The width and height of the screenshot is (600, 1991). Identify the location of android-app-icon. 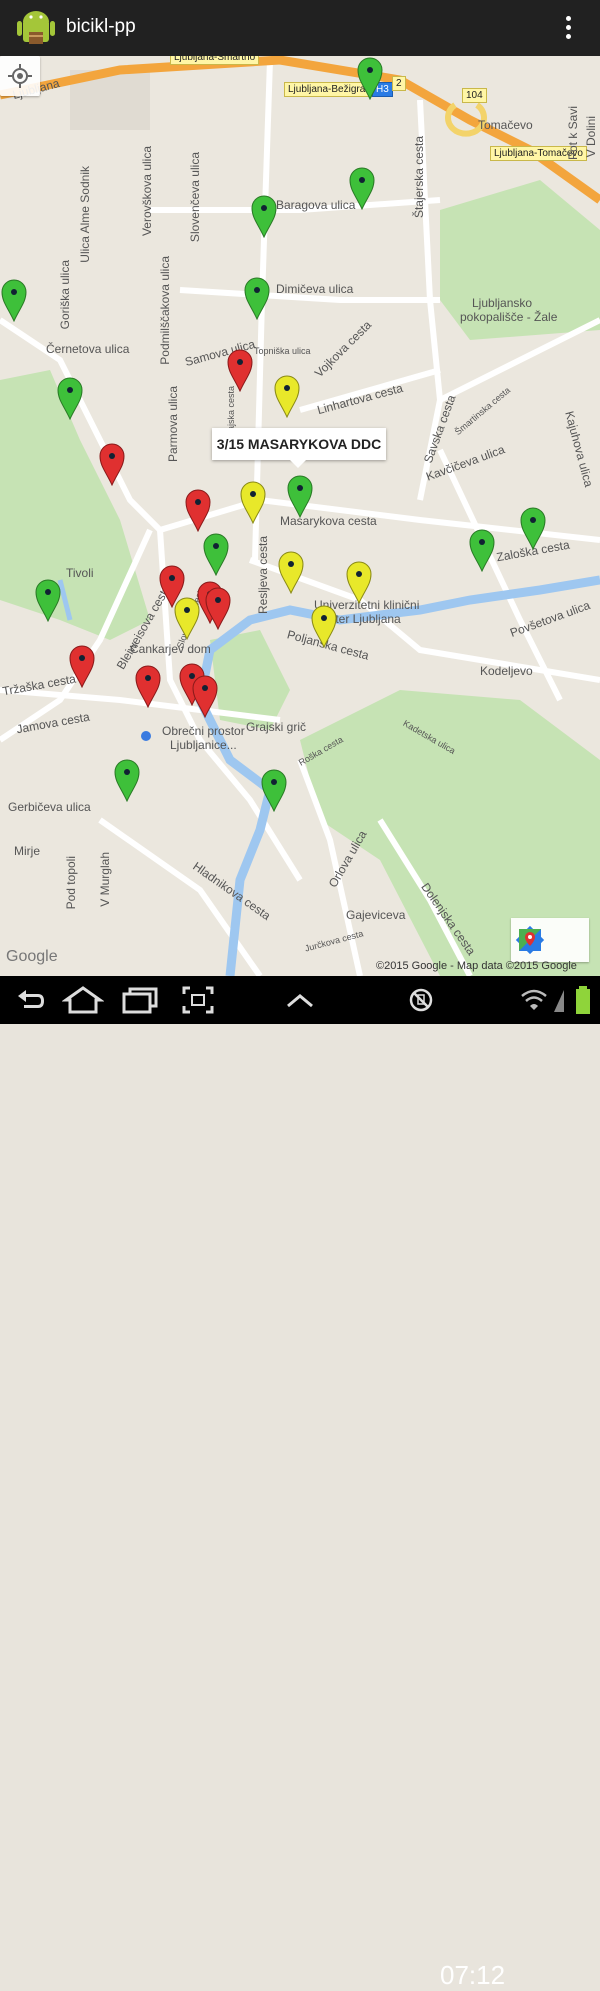
(36, 27).